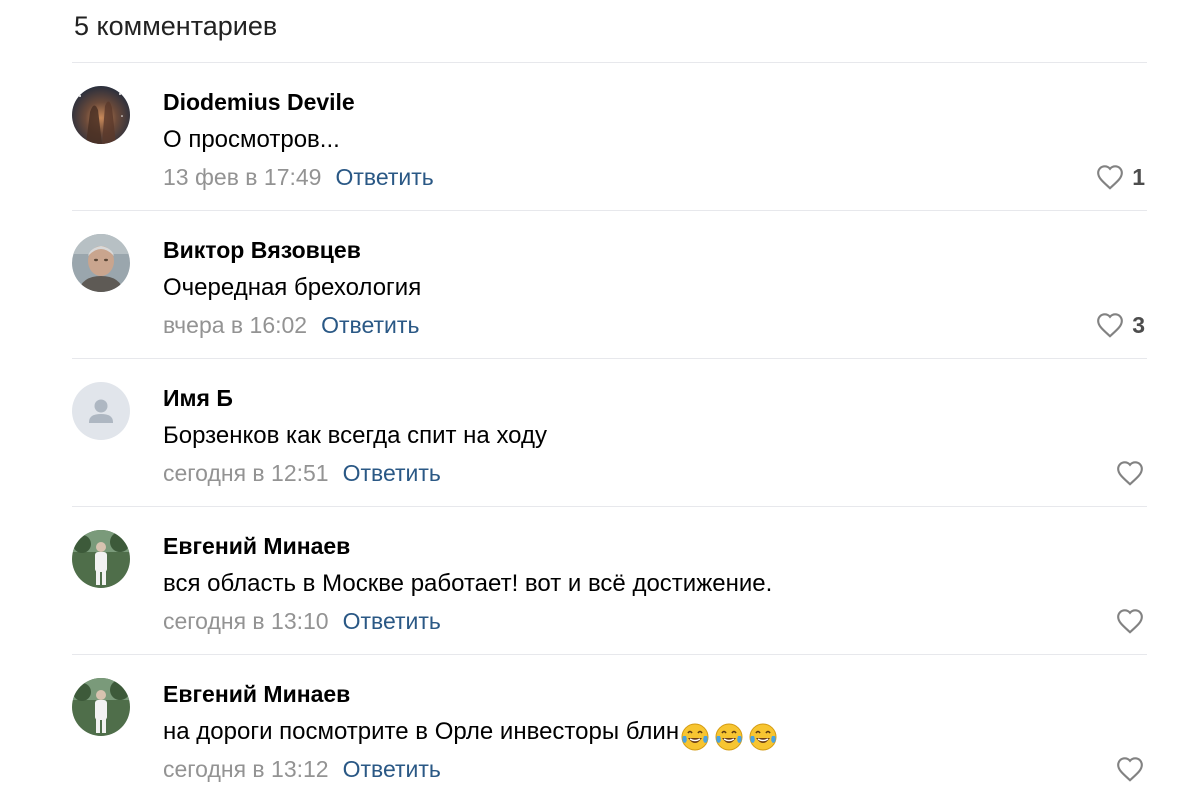 The image size is (1200, 789). I want to click on comment-meta: сегодня в 12:51 Ответить, so click(302, 473).